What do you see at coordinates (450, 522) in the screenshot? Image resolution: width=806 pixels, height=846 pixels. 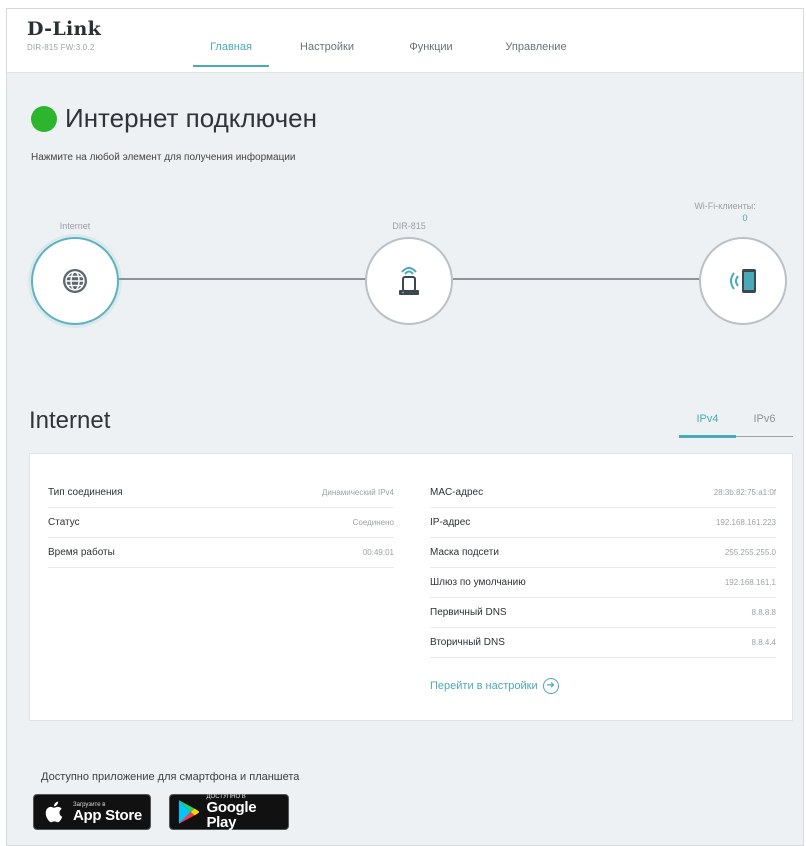 I see `info-key: IP-адрес` at bounding box center [450, 522].